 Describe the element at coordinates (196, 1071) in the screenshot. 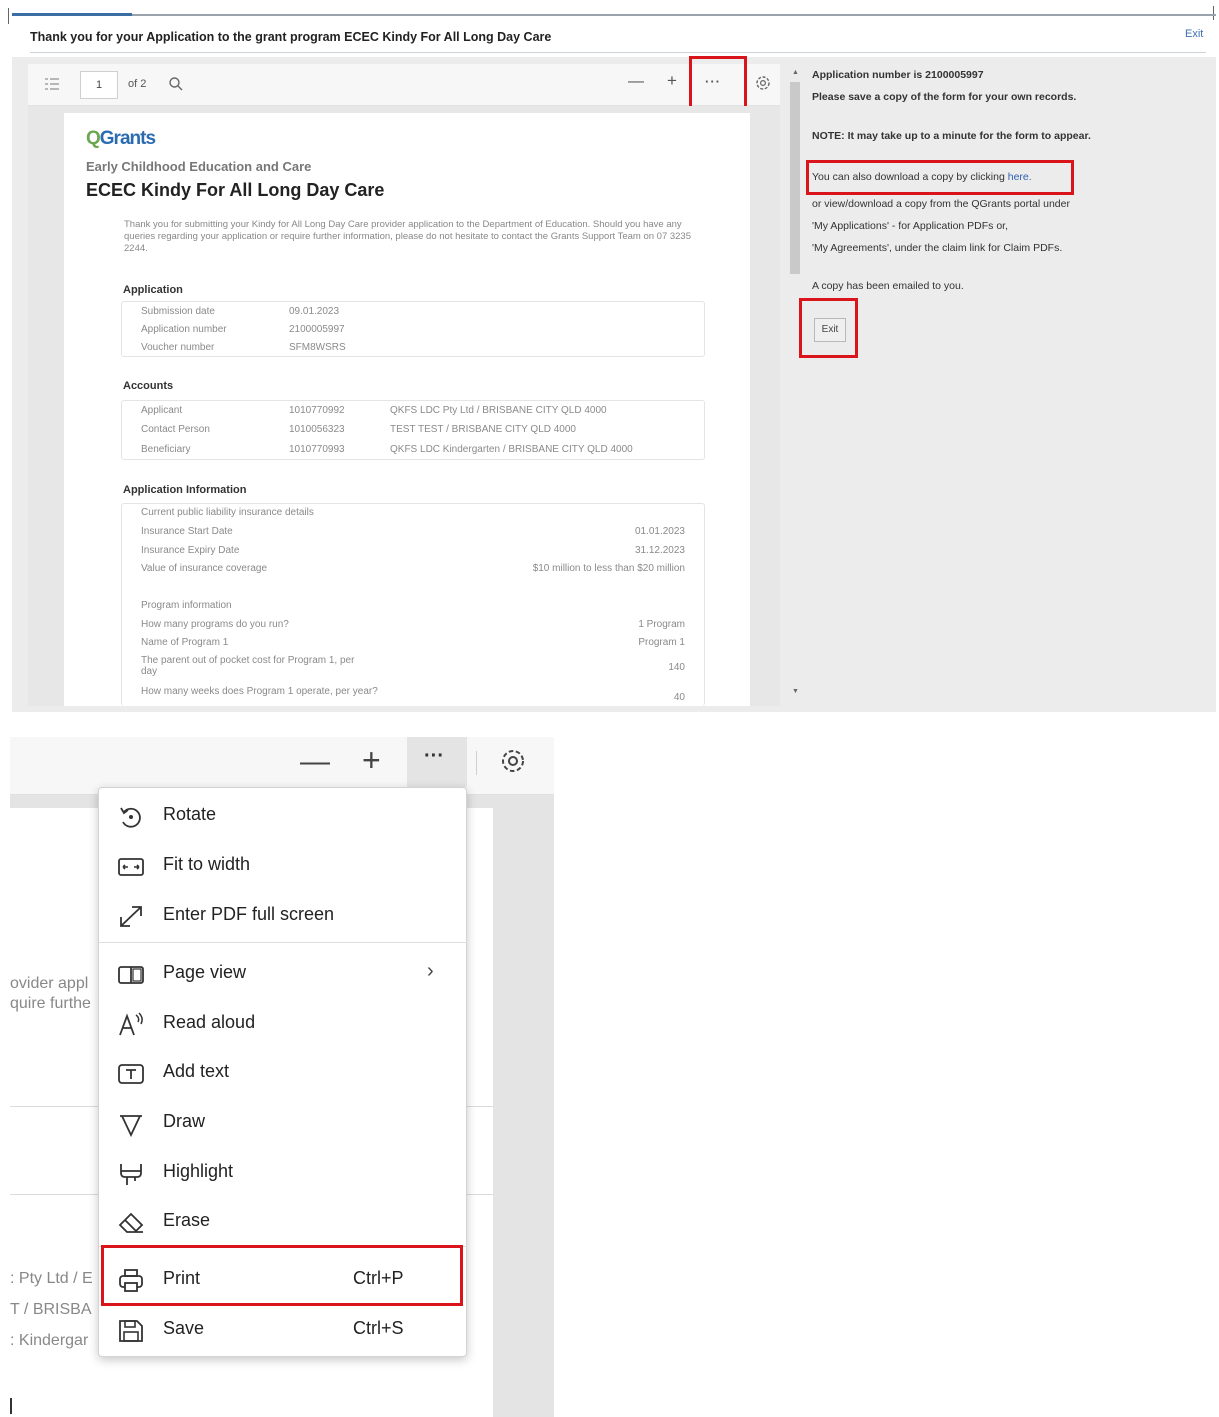

I see `menu-label: Add text` at that location.